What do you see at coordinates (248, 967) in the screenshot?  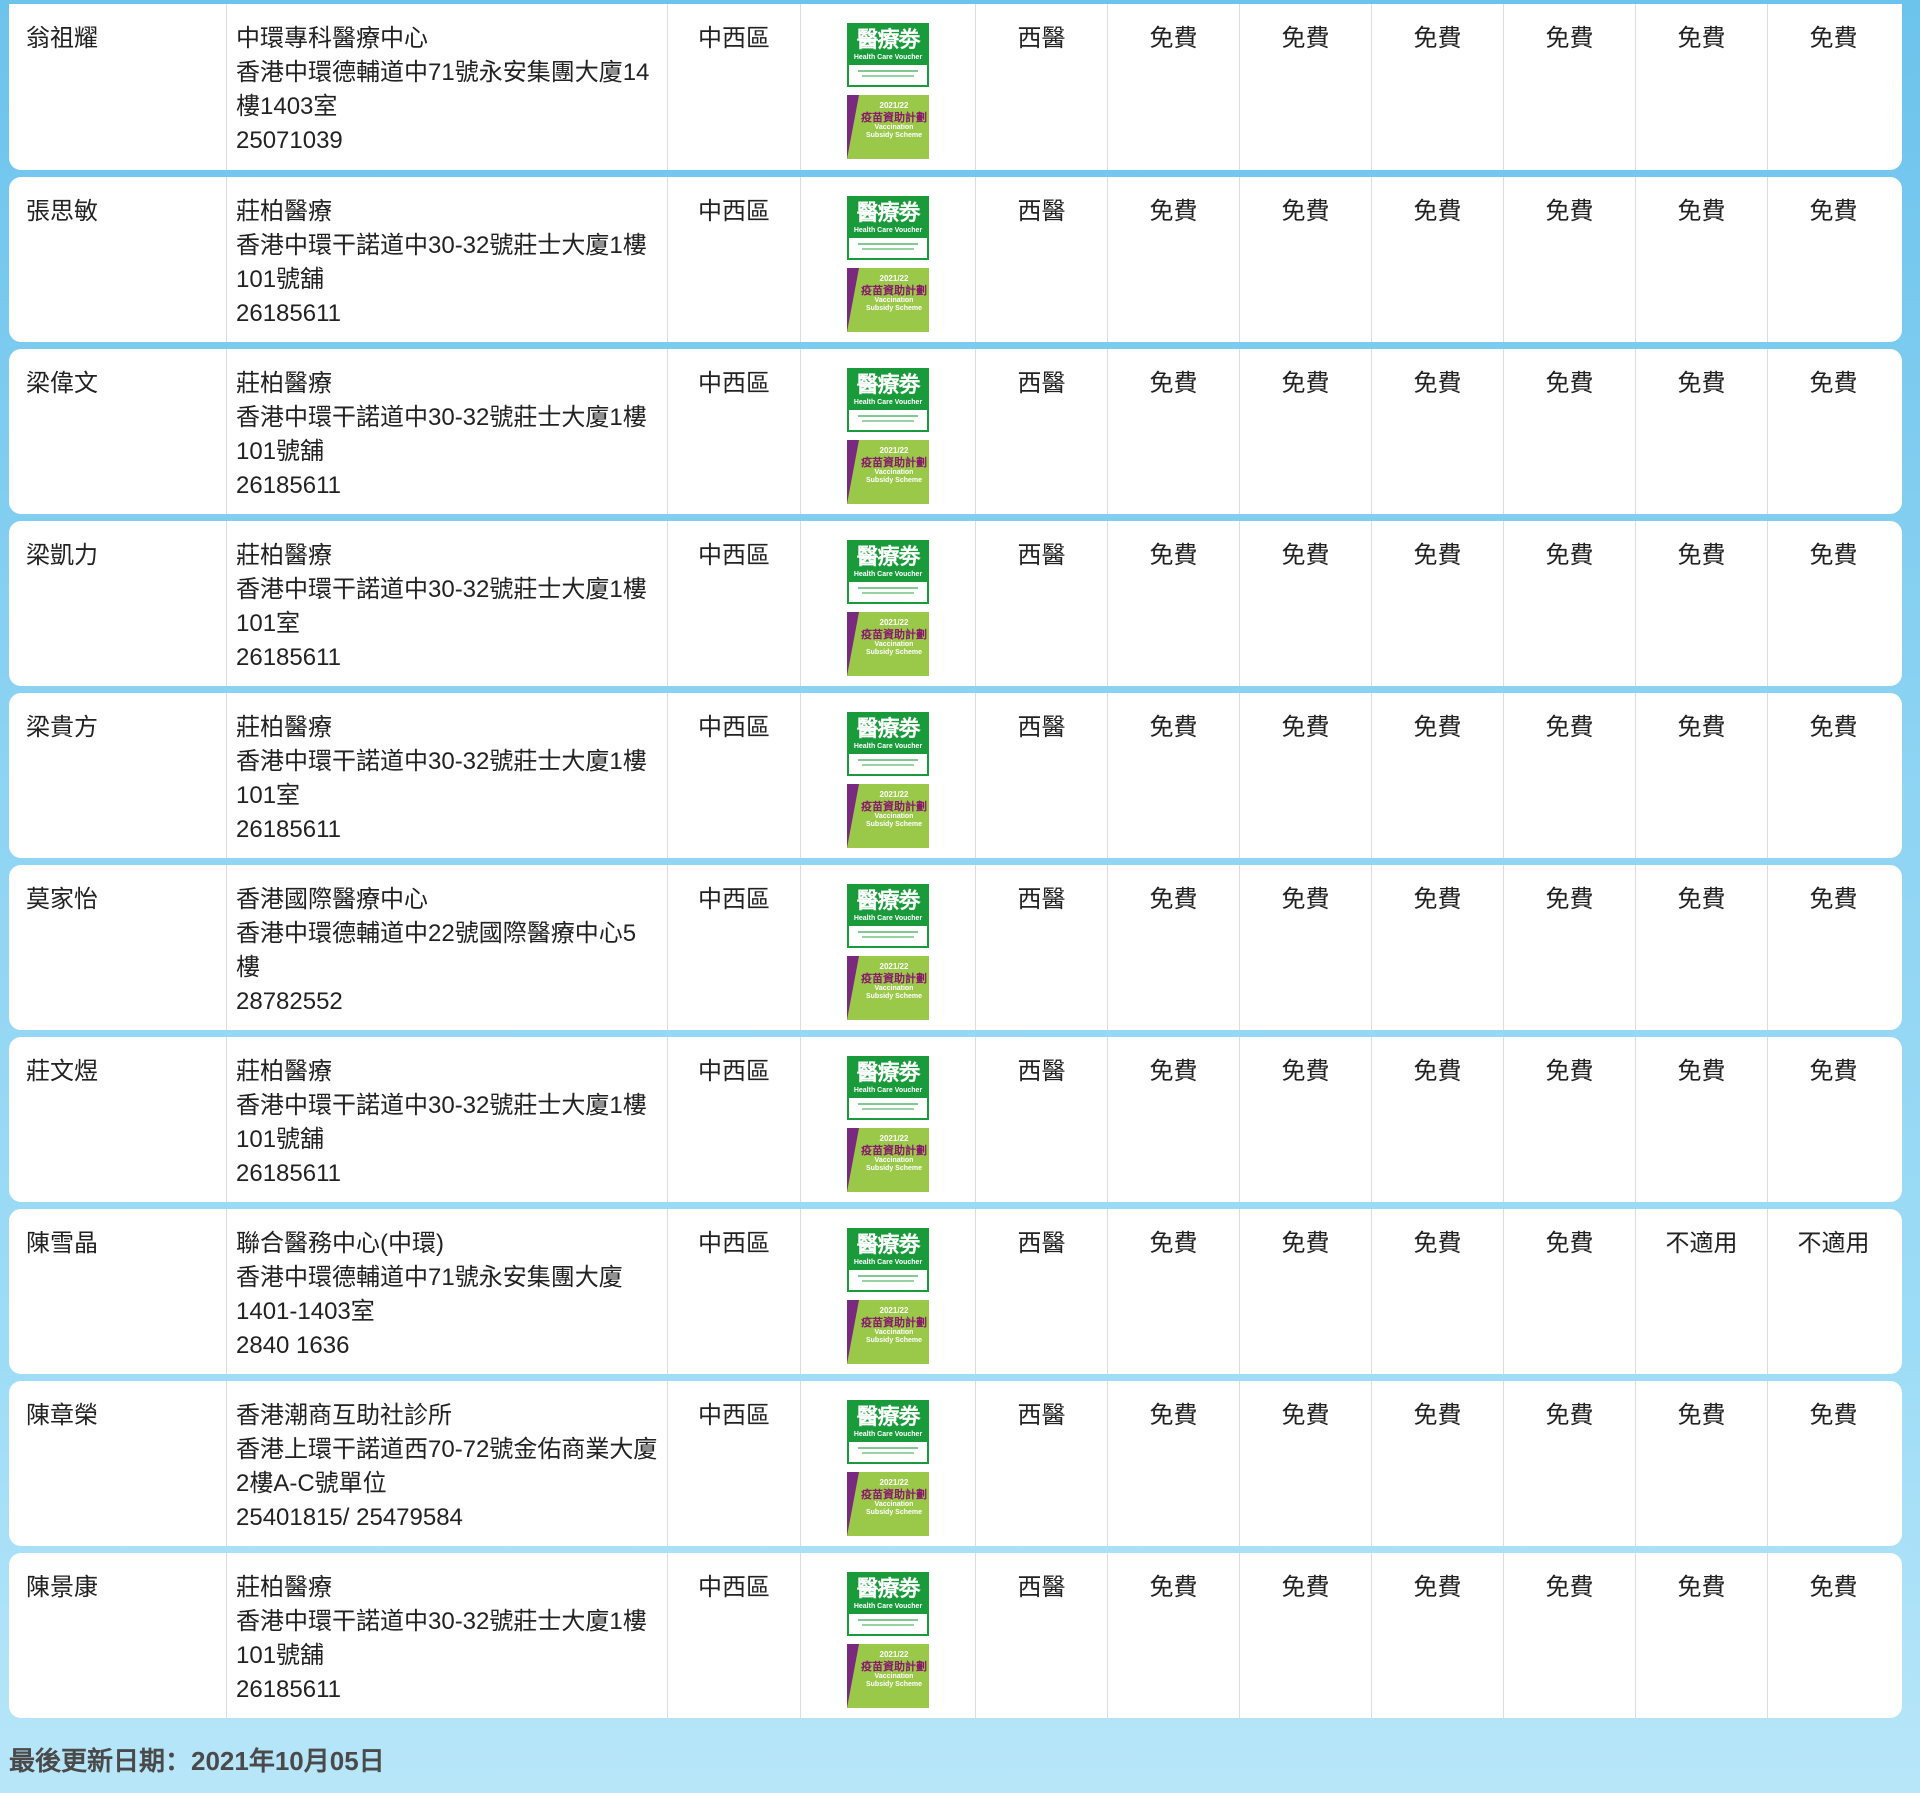 I see `clinic-address-line2: 樓` at bounding box center [248, 967].